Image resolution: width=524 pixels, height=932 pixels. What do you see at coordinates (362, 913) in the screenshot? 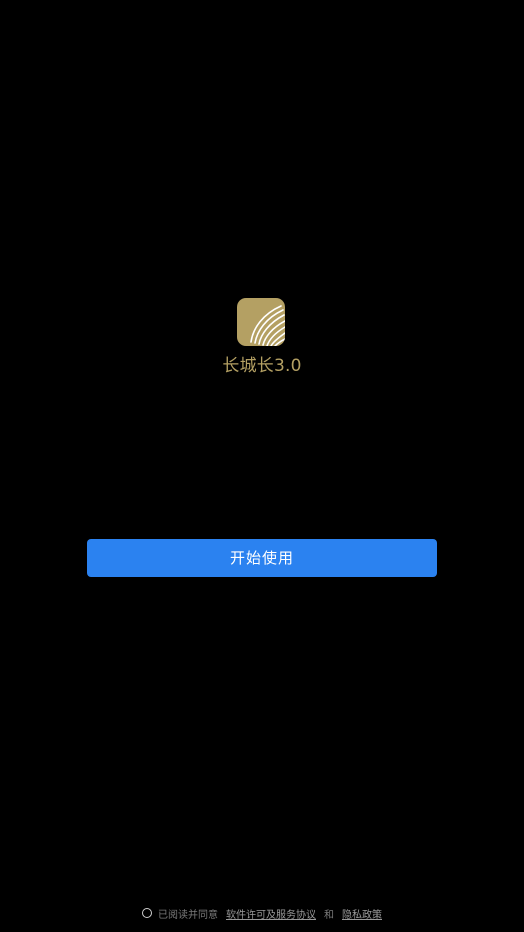
I see `privacy-policy-link: 隐私政策` at bounding box center [362, 913].